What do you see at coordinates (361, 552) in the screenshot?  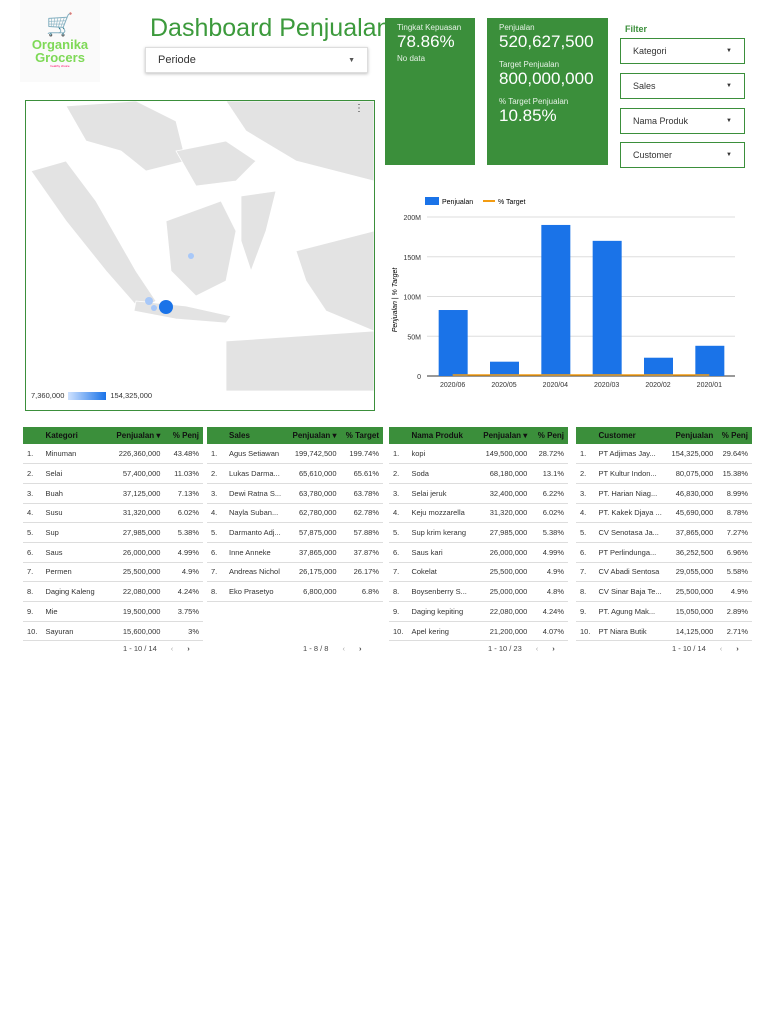 I see `table-cell: 37.87%` at bounding box center [361, 552].